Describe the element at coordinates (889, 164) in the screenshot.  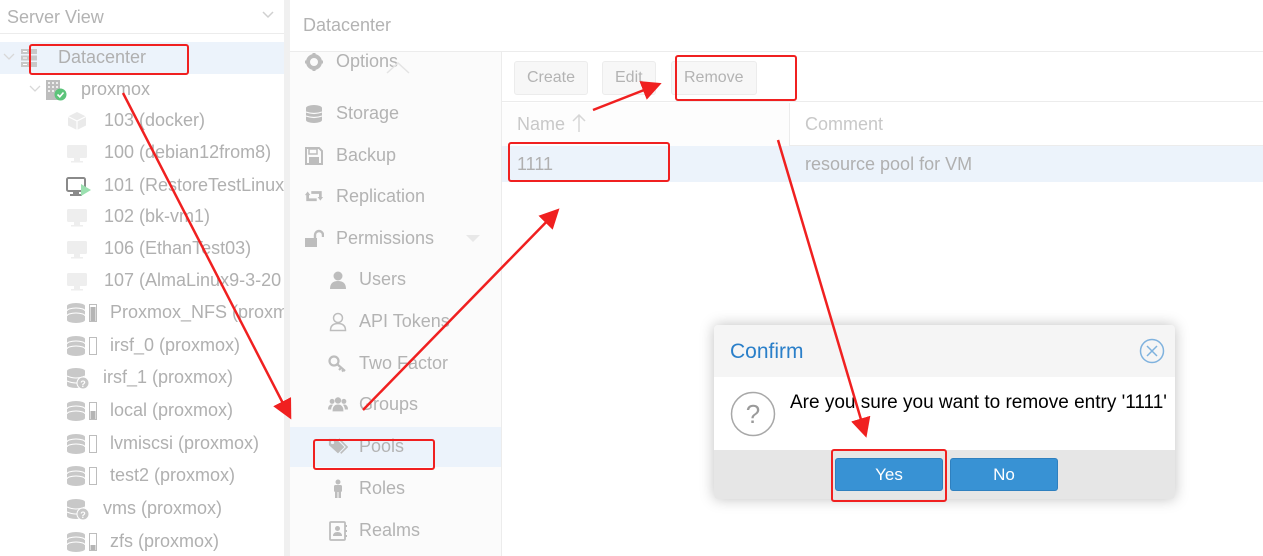
I see `cell-comment: resource pool for VM` at that location.